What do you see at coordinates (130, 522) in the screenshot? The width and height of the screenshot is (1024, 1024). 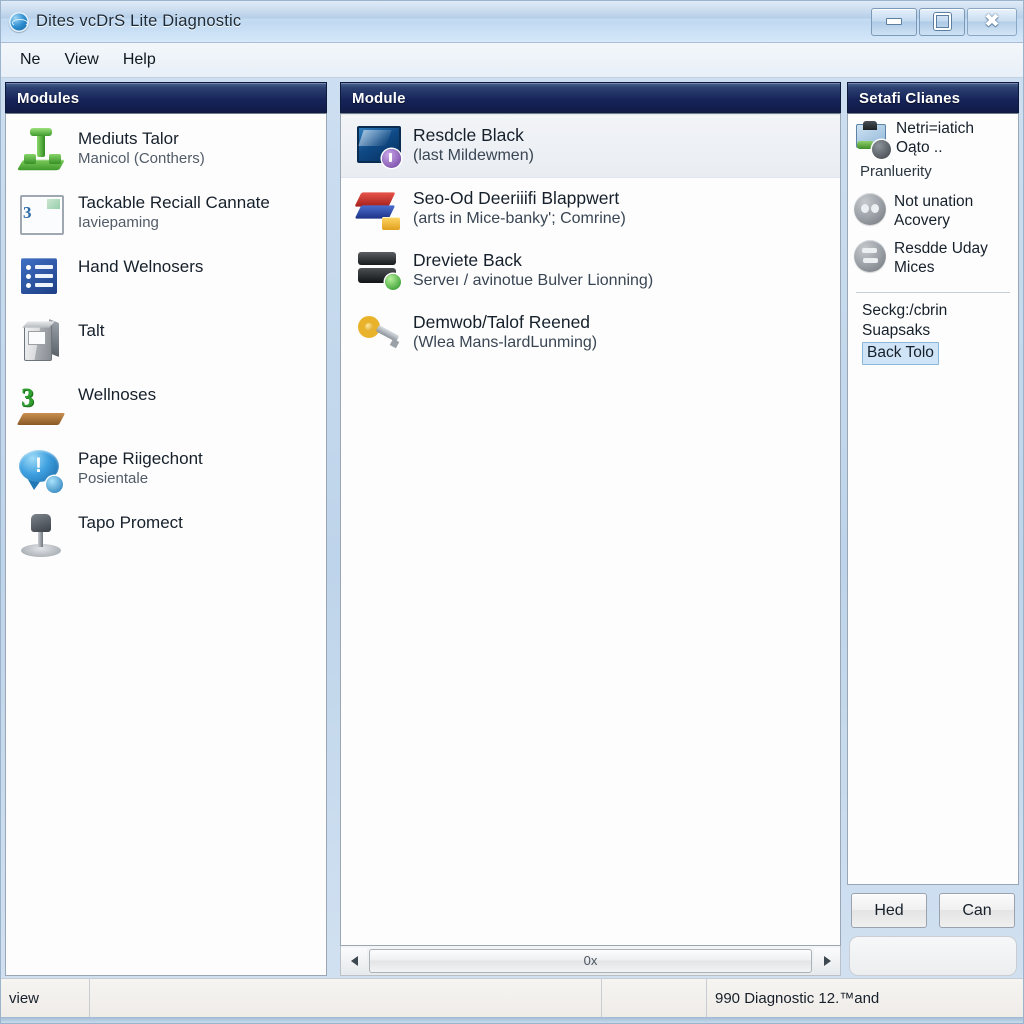 I see `list-item-title: Tapo Promect` at bounding box center [130, 522].